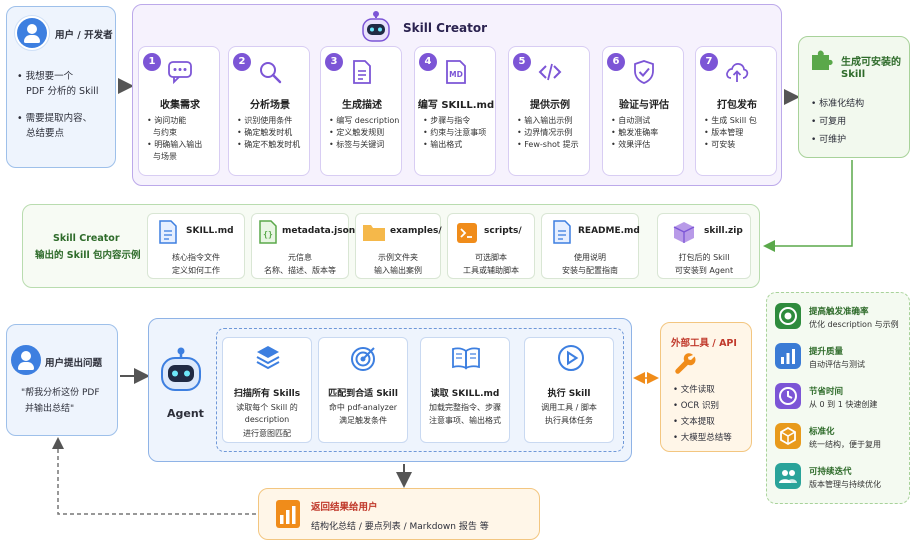 Image resolution: width=916 pixels, height=548 pixels. I want to click on magnifier-icon, so click(271, 73).